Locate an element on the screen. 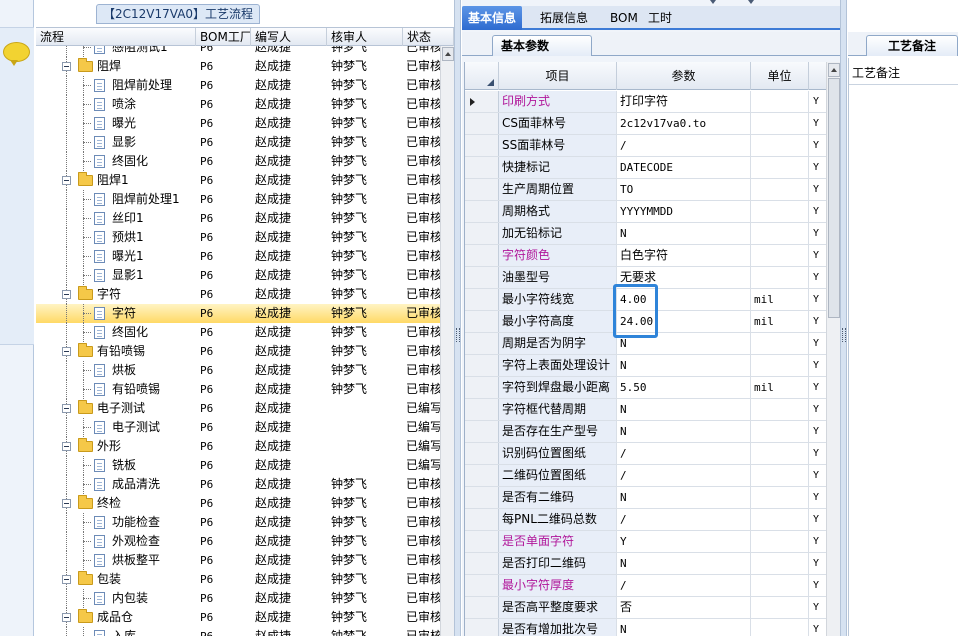 This screenshot has height=636, width=958. grid-row: 快捷标记 DATECODE Y is located at coordinates (645, 168).